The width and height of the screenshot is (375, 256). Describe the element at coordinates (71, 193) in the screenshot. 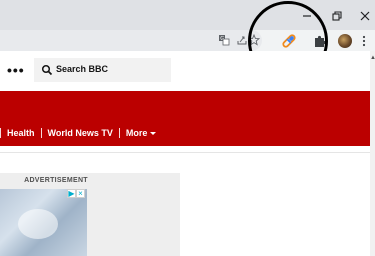

I see `adchoices-icon: ▶` at that location.